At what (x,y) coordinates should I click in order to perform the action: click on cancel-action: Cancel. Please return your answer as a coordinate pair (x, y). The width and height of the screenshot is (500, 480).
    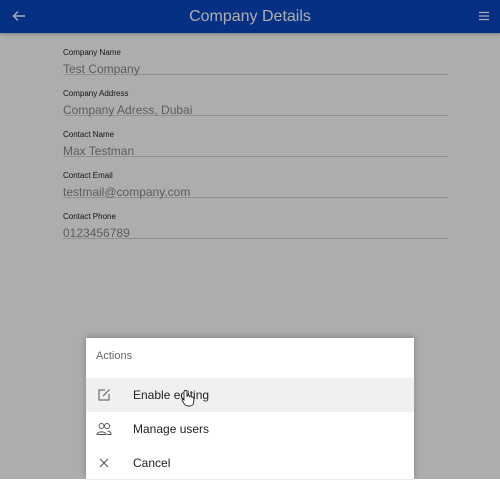
    Looking at the image, I should click on (250, 463).